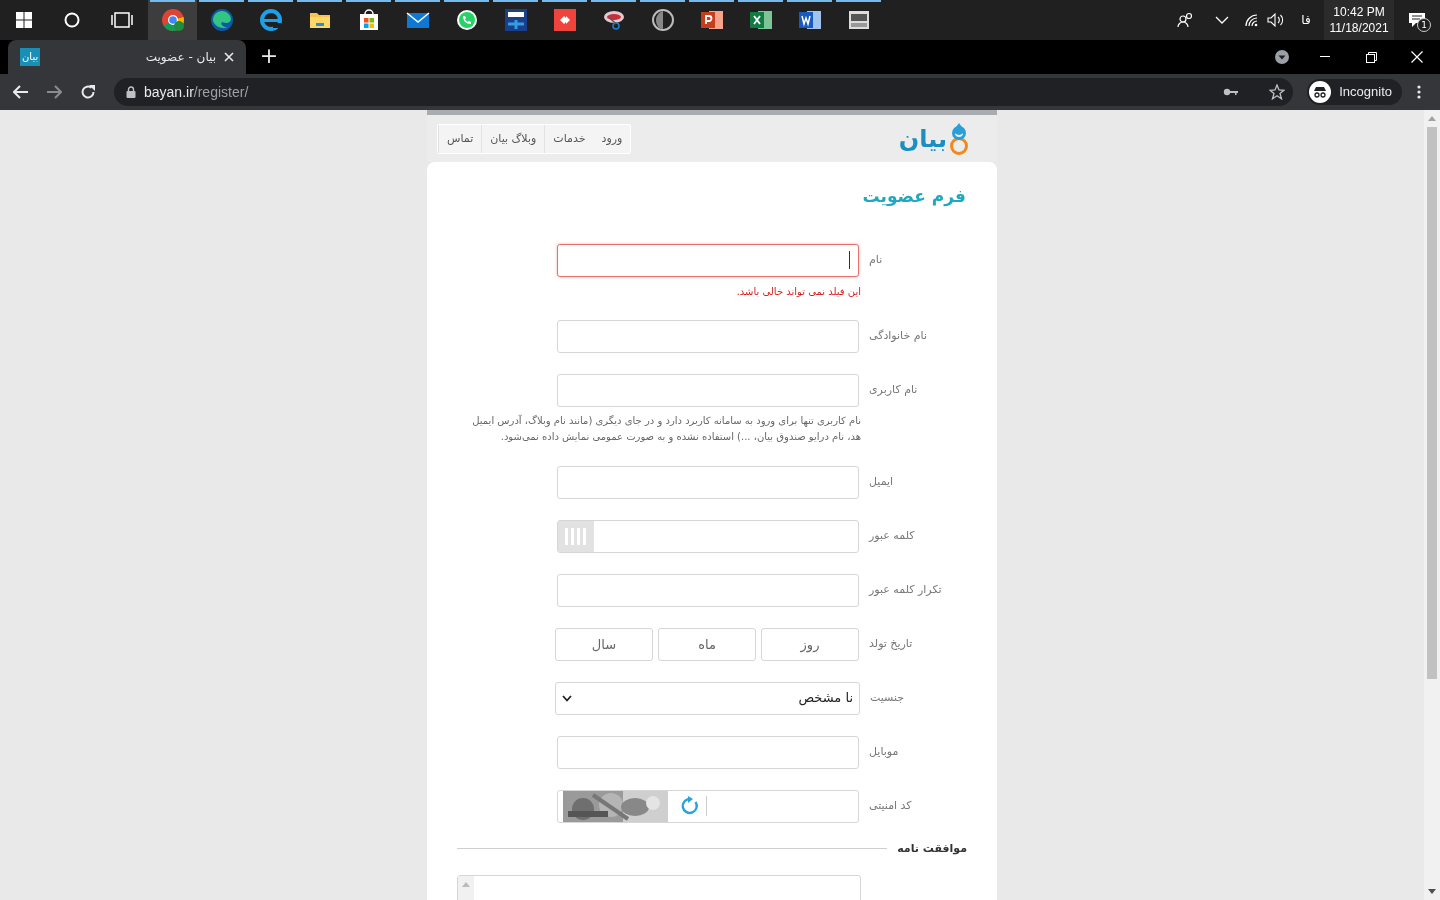  Describe the element at coordinates (892, 535) in the screenshot. I see `field-label: کلمه عبور` at that location.